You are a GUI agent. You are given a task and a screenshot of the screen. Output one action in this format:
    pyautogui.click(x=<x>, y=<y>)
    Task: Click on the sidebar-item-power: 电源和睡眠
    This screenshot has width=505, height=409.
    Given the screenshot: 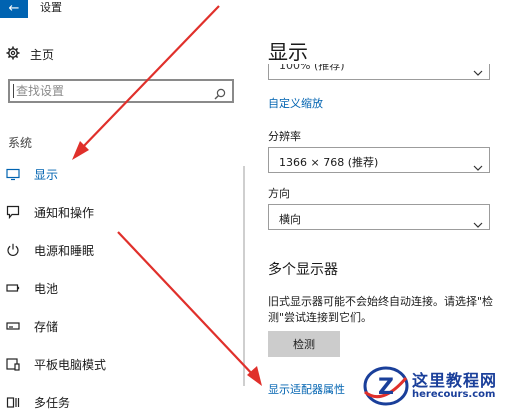 What is the action you would take?
    pyautogui.click(x=50, y=250)
    